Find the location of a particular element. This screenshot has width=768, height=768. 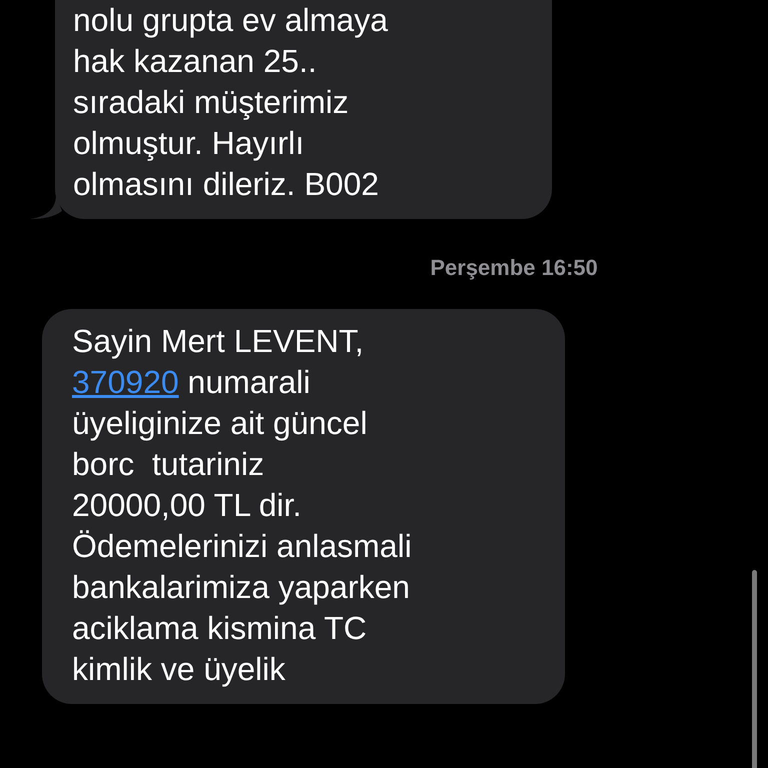

message-timestamp: Perşembe 16:50 is located at coordinates (514, 268).